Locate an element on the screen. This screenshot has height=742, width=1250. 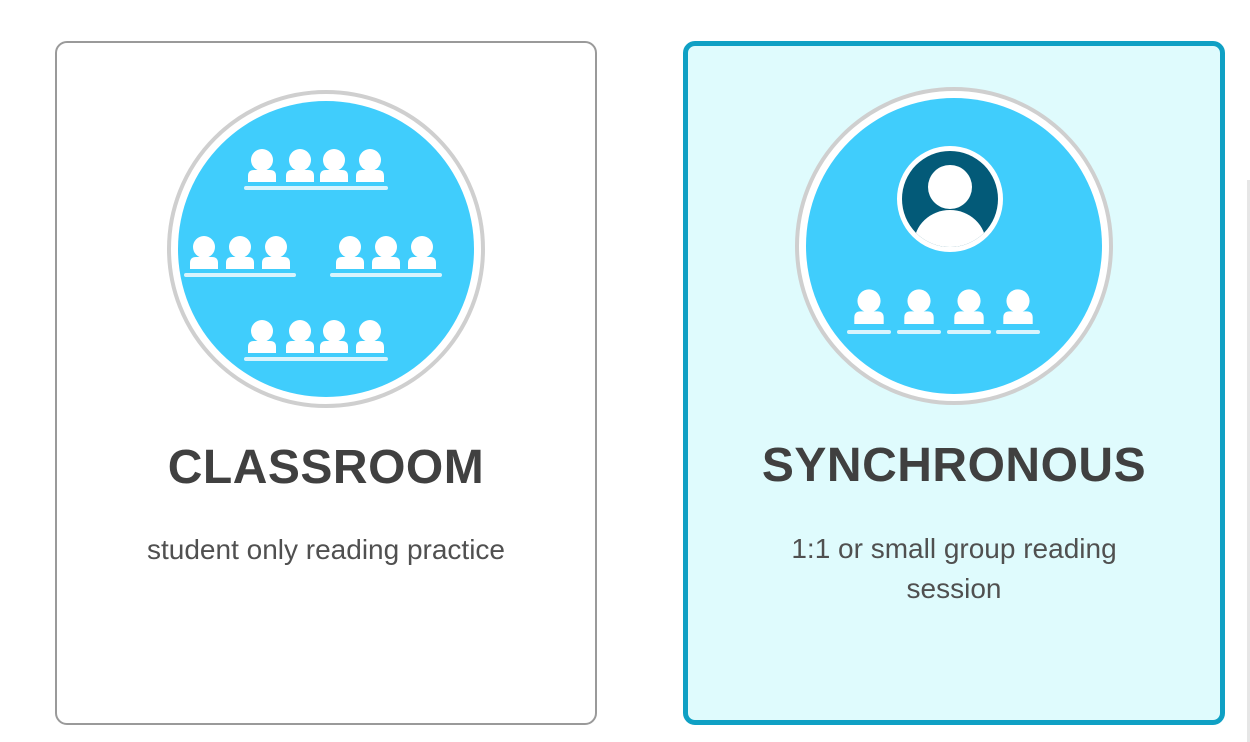
card-description: student only reading practice is located at coordinates (326, 549).